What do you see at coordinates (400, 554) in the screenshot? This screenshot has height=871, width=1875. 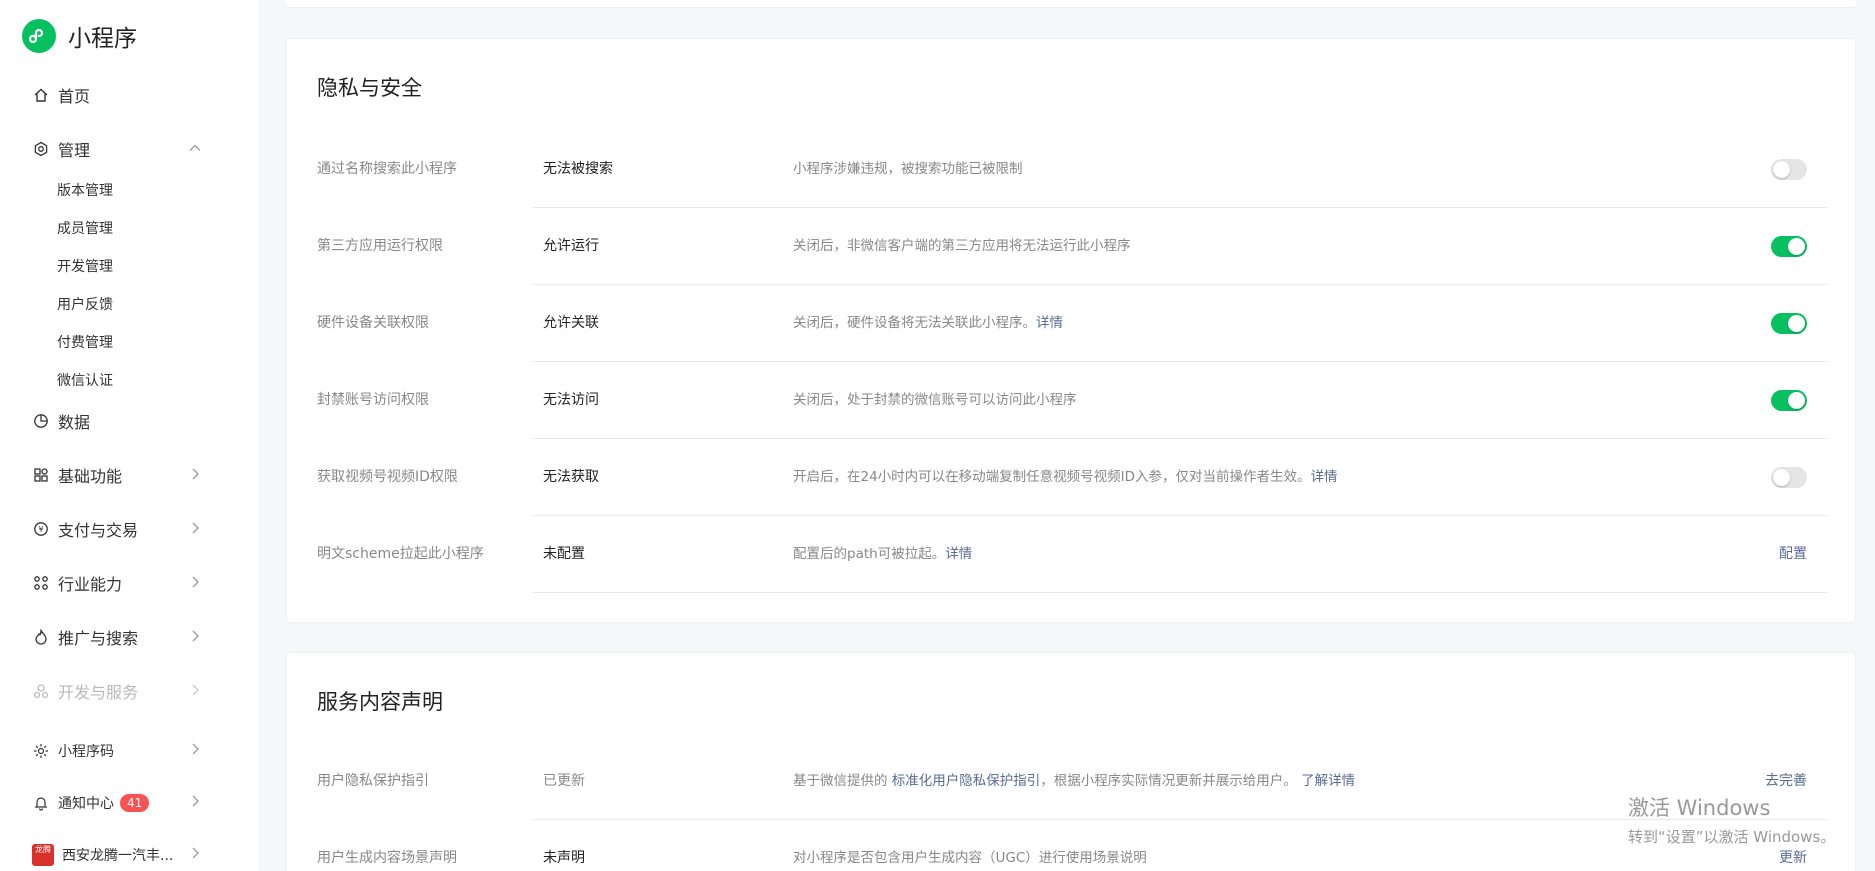 I see `setting-name: 明文scheme拉起此小程序` at bounding box center [400, 554].